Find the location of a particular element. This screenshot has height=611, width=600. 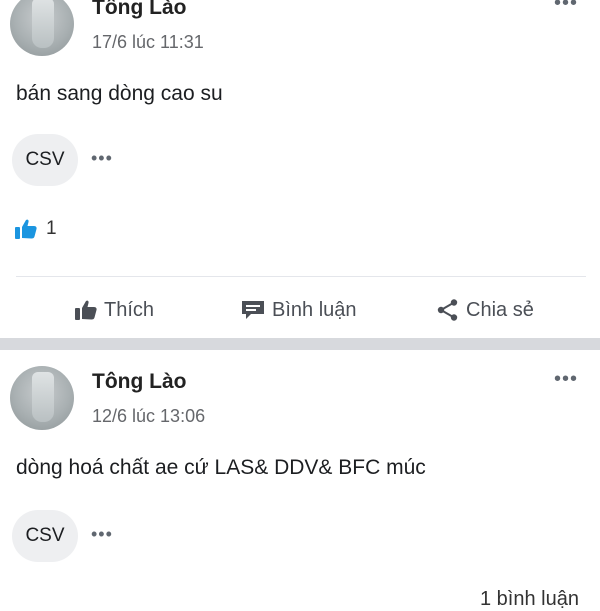

post-timestamp: 12/6 lúc 13:06 is located at coordinates (148, 416).